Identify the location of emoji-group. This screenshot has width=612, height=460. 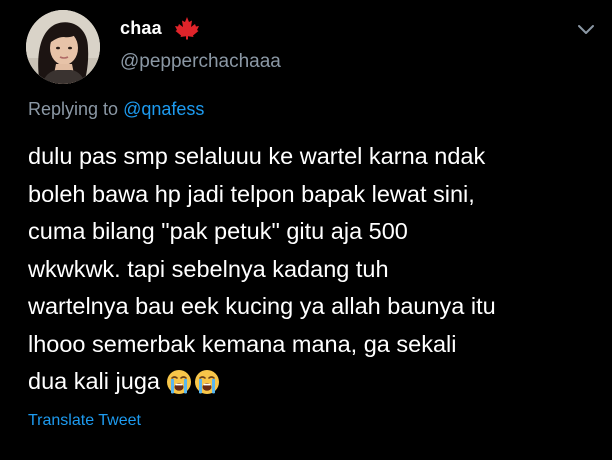
(194, 388).